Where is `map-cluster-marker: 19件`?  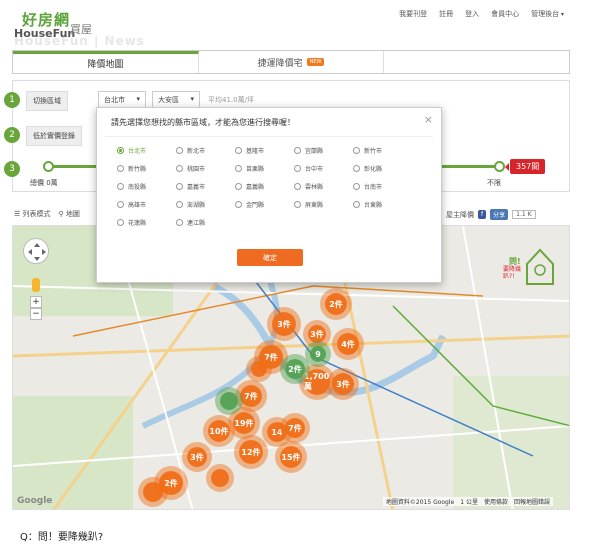 map-cluster-marker: 19件 is located at coordinates (244, 423).